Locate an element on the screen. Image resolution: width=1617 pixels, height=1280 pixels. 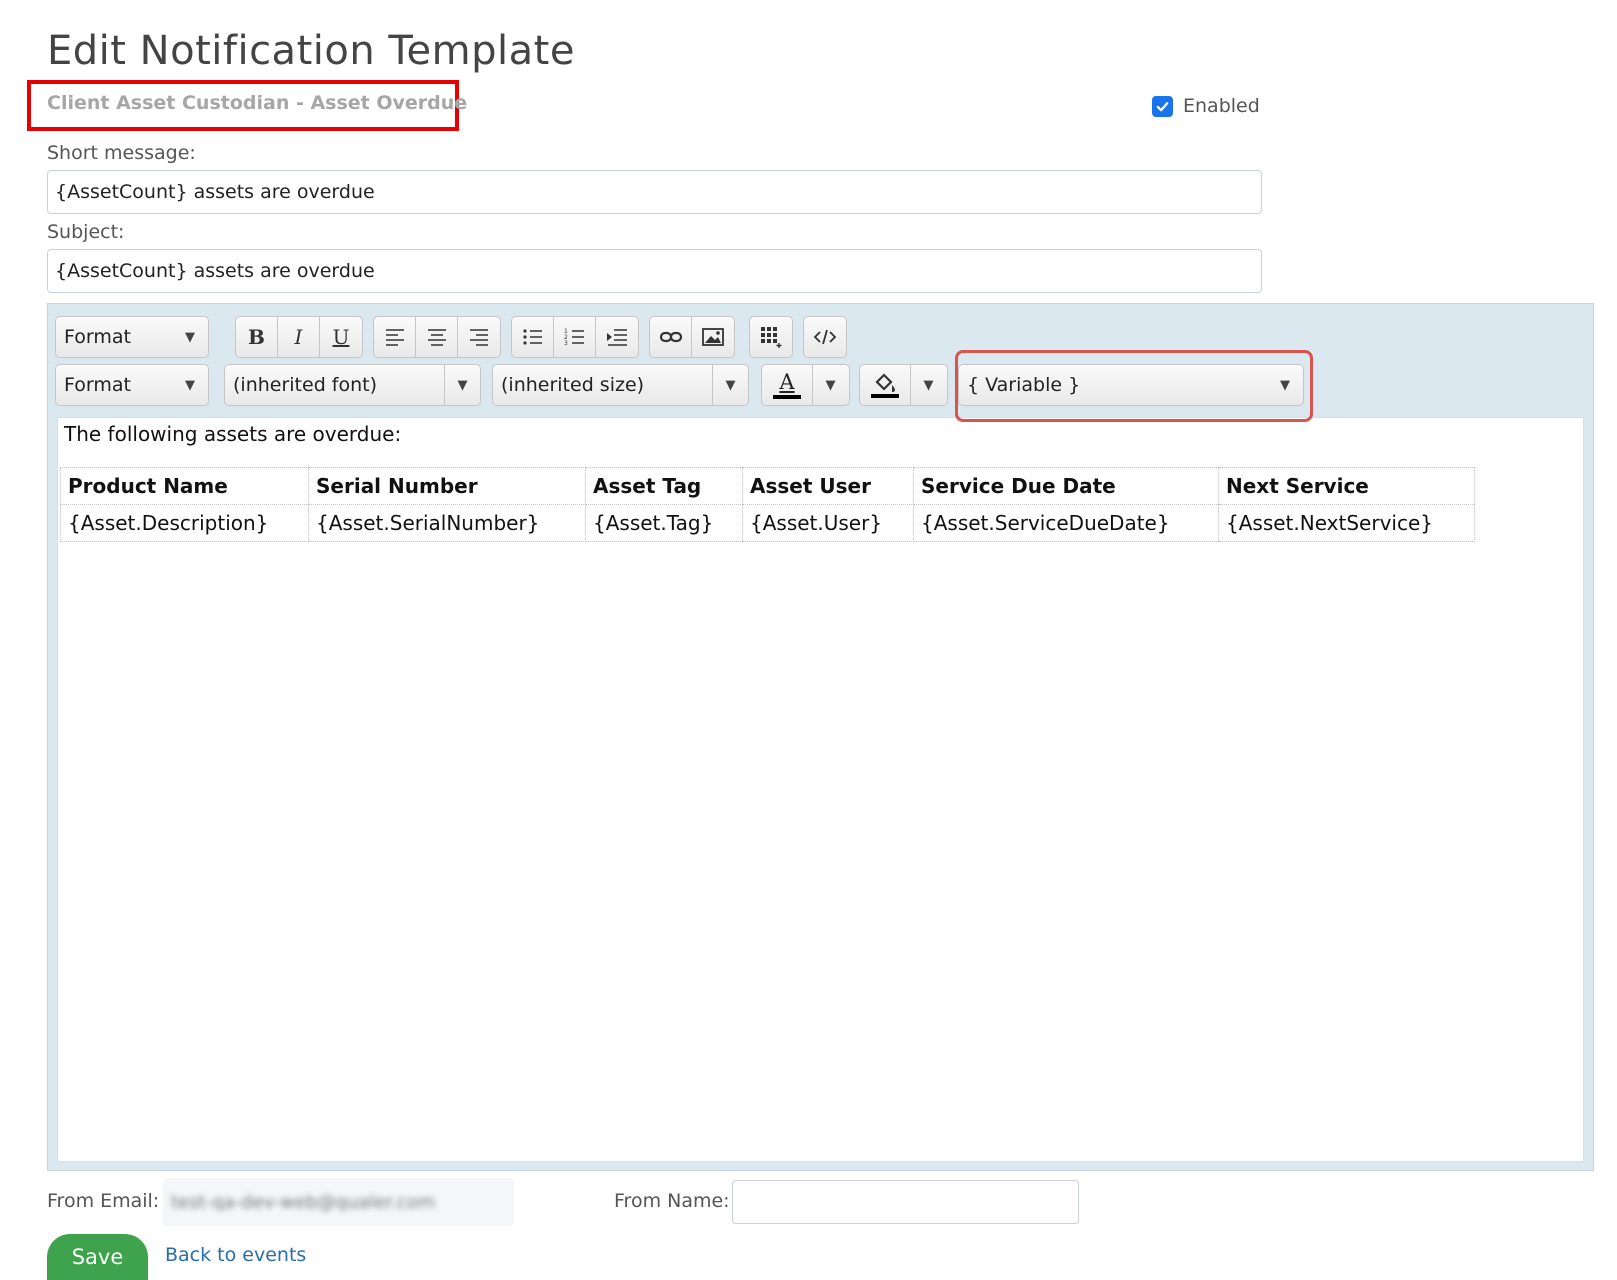
from-email-value: test-qa-dev-web@qualer.com is located at coordinates (303, 1202).